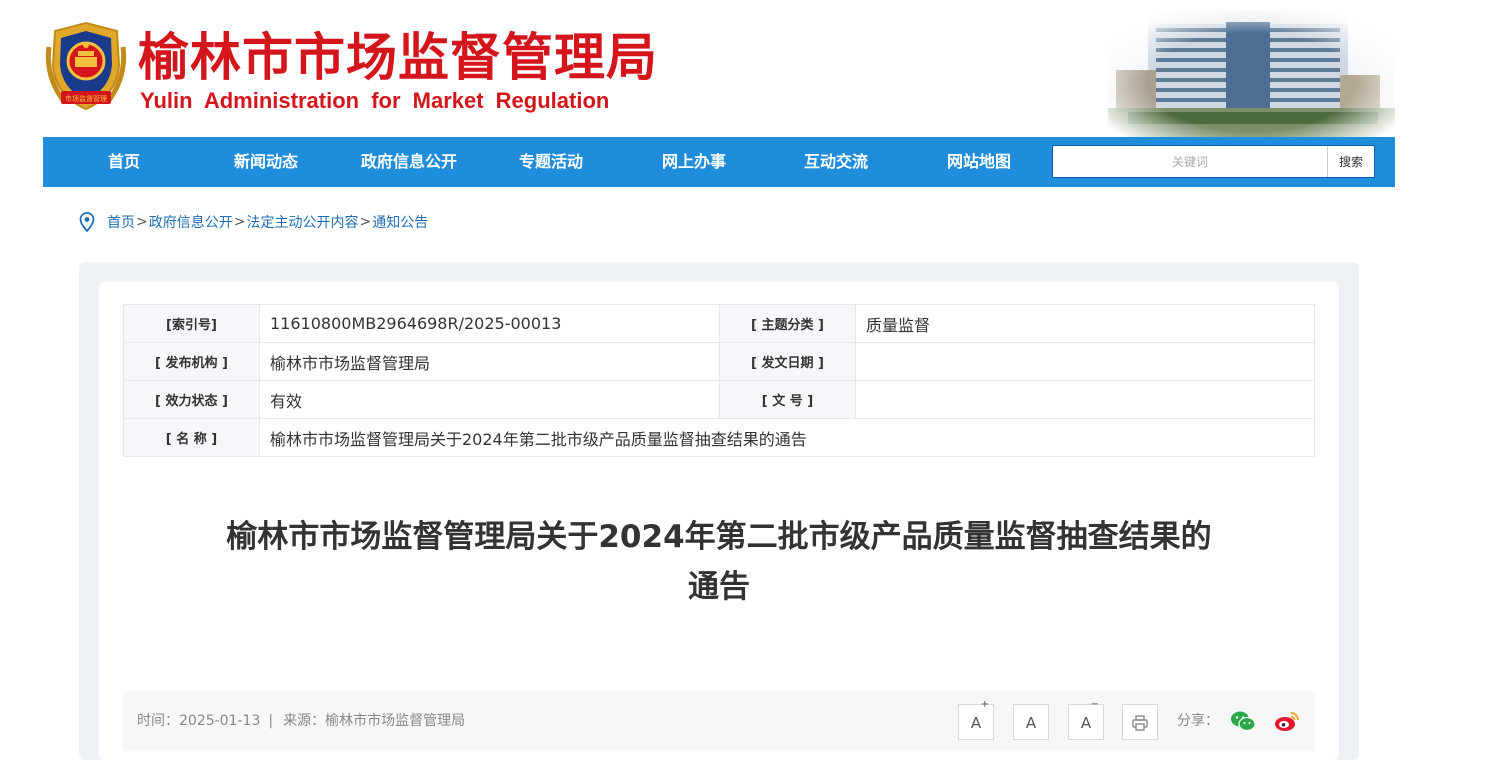 Image resolution: width=1485 pixels, height=760 pixels. I want to click on weibo-icon, so click(1287, 721).